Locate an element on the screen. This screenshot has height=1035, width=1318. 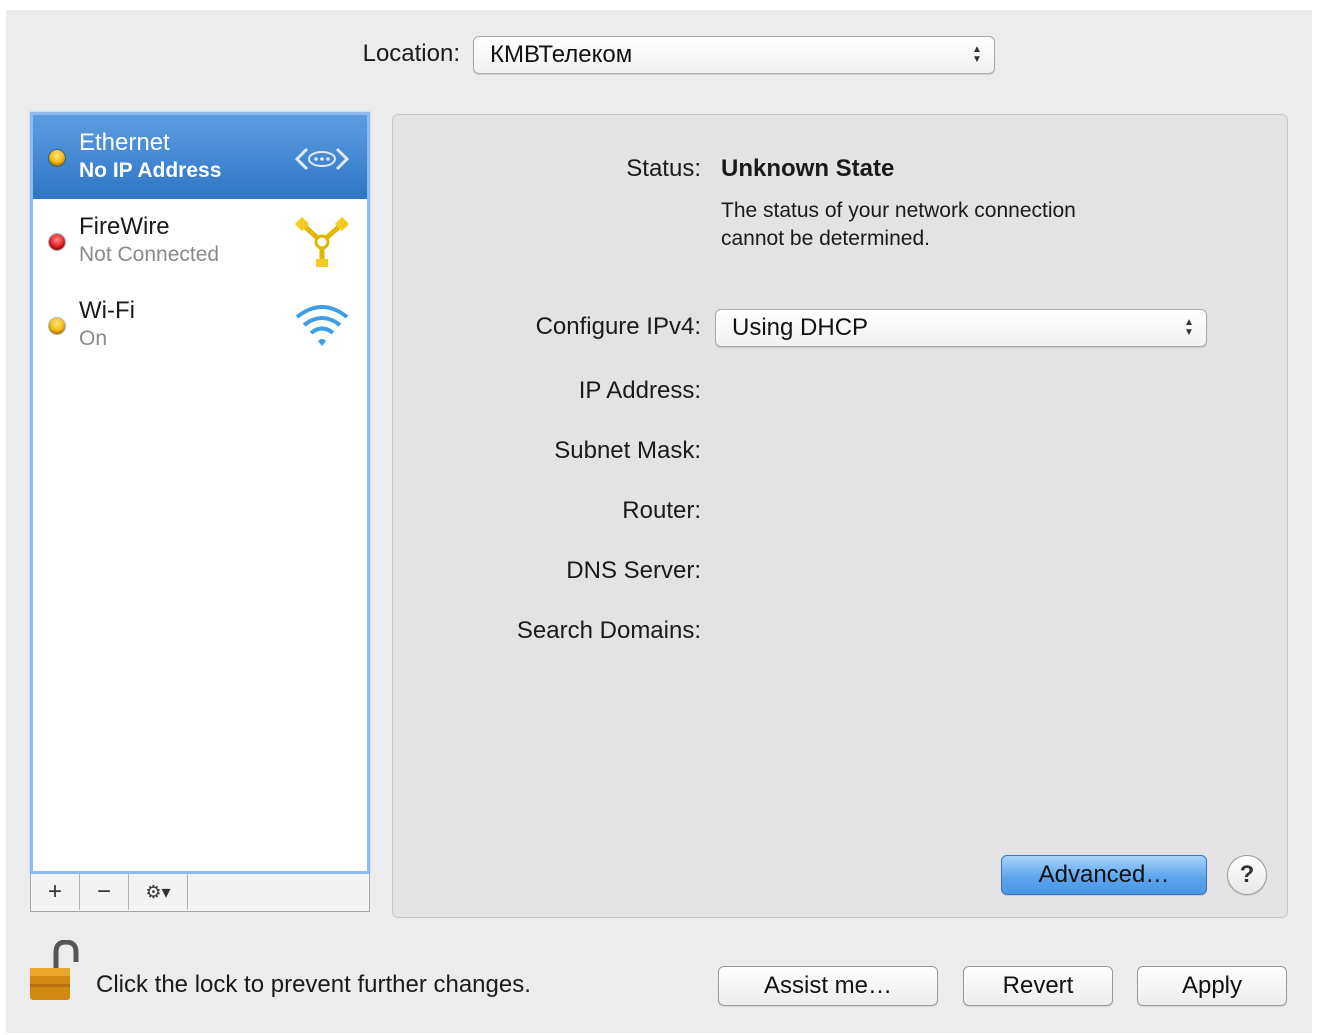
wifi-icon is located at coordinates (322, 325).